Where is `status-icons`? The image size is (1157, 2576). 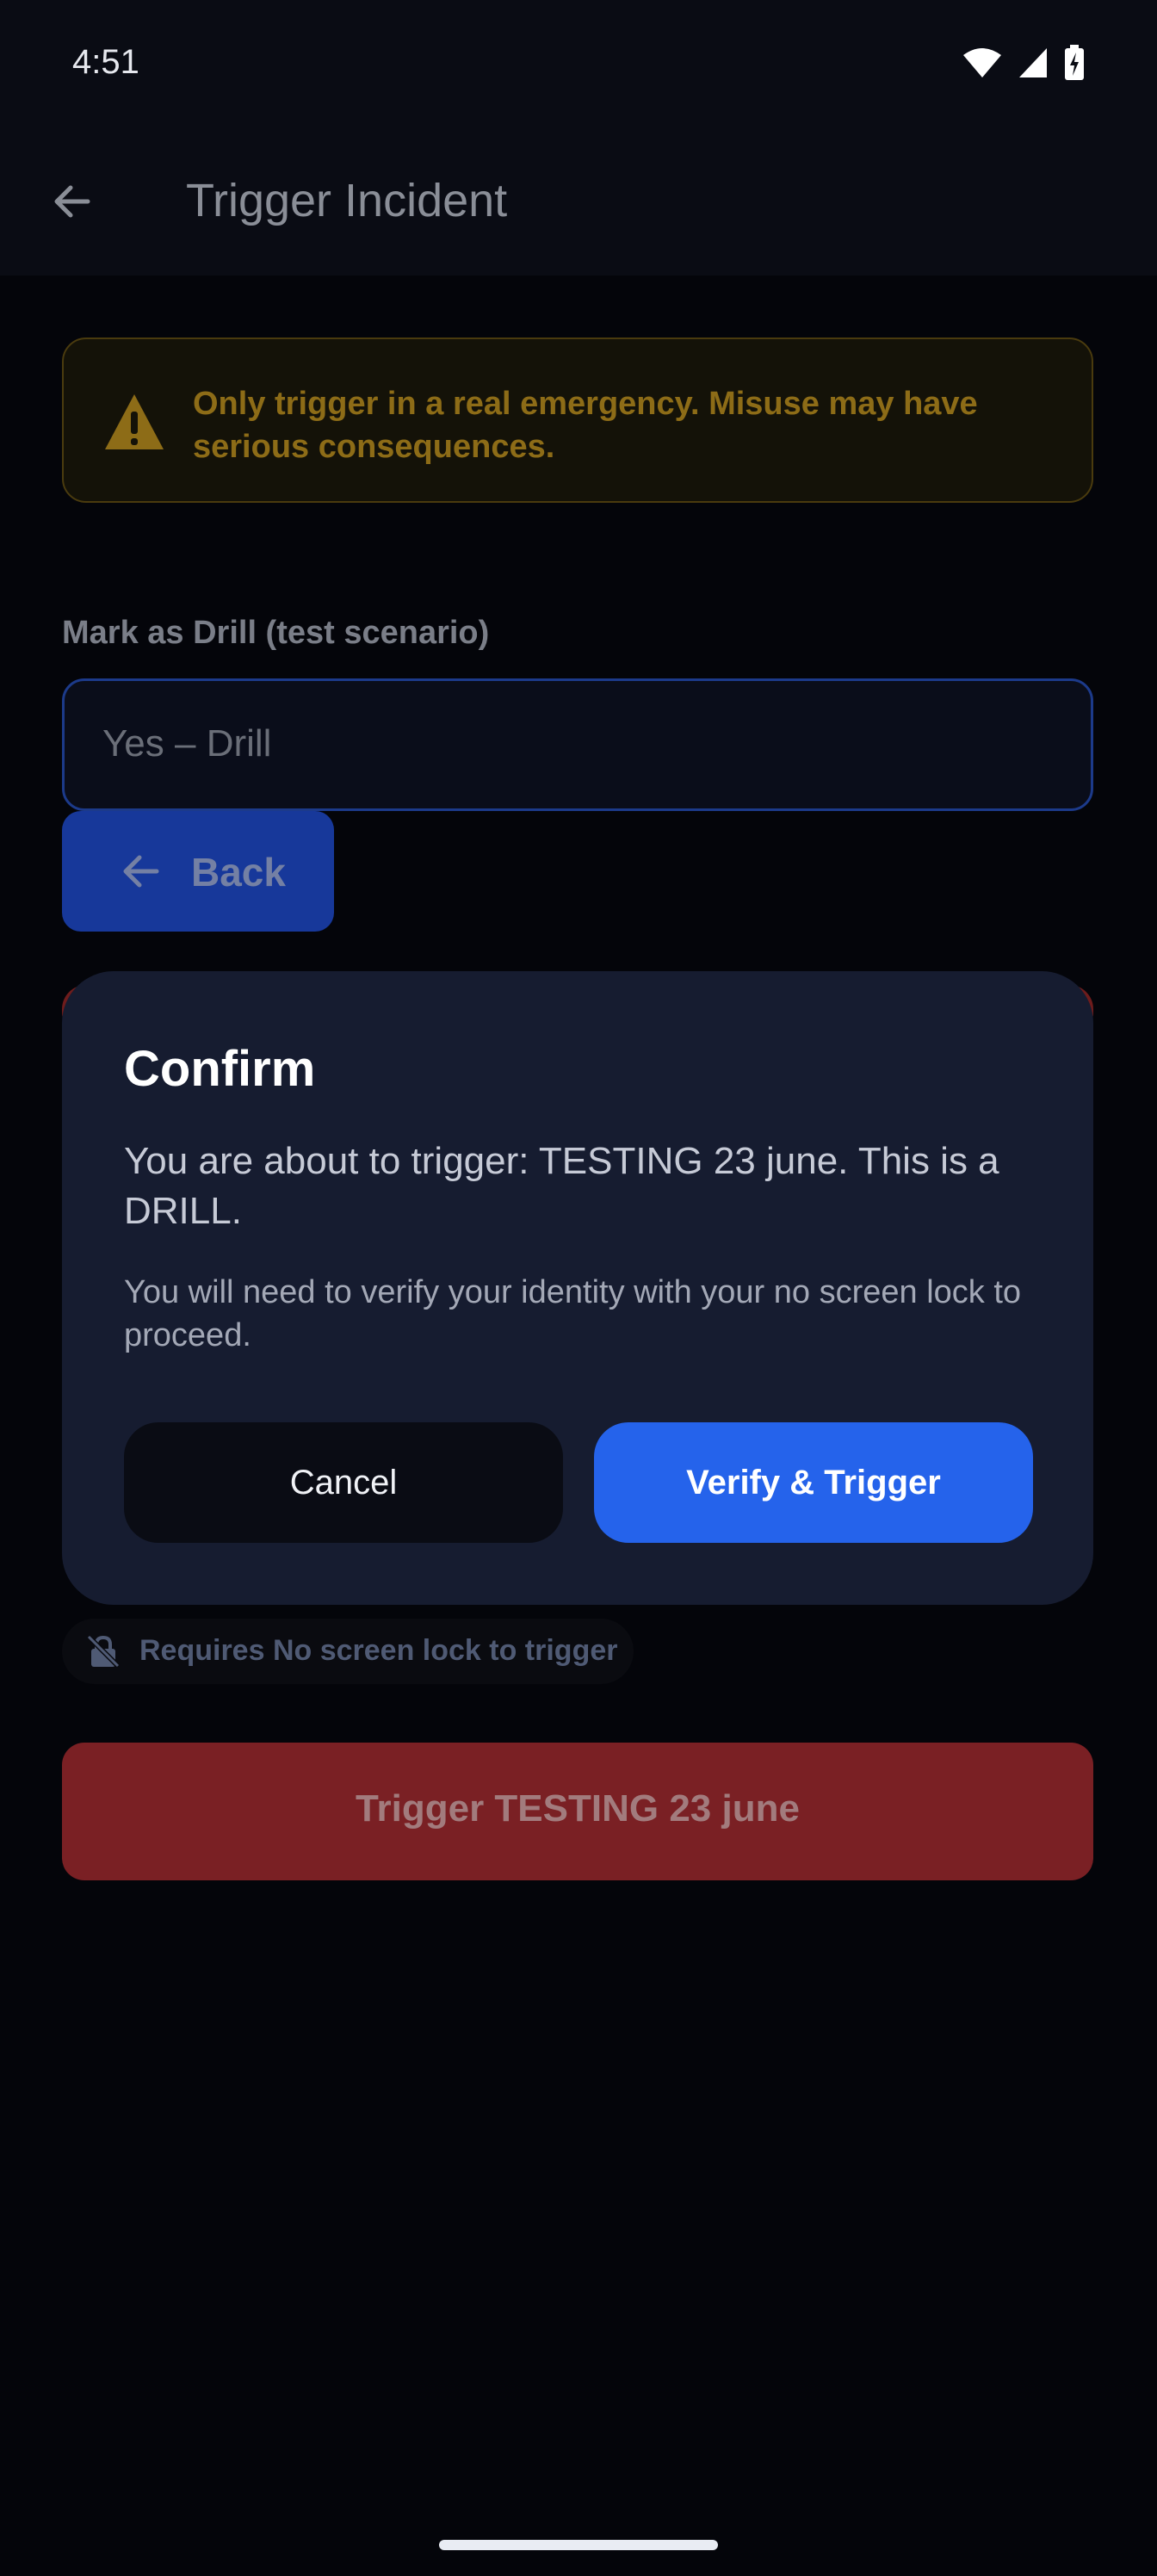
status-icons is located at coordinates (1024, 63).